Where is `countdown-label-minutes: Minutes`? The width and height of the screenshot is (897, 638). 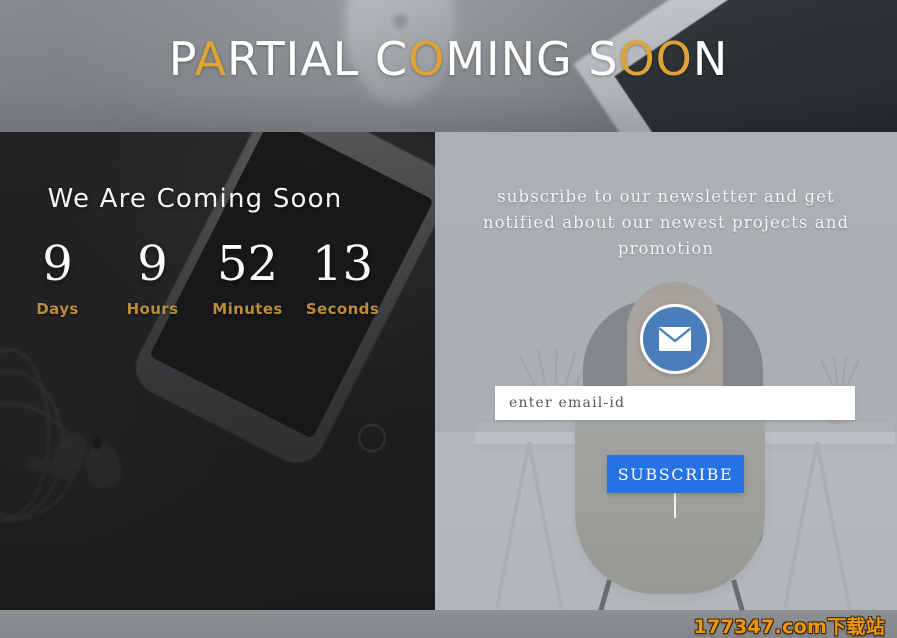
countdown-label-minutes: Minutes is located at coordinates (247, 309).